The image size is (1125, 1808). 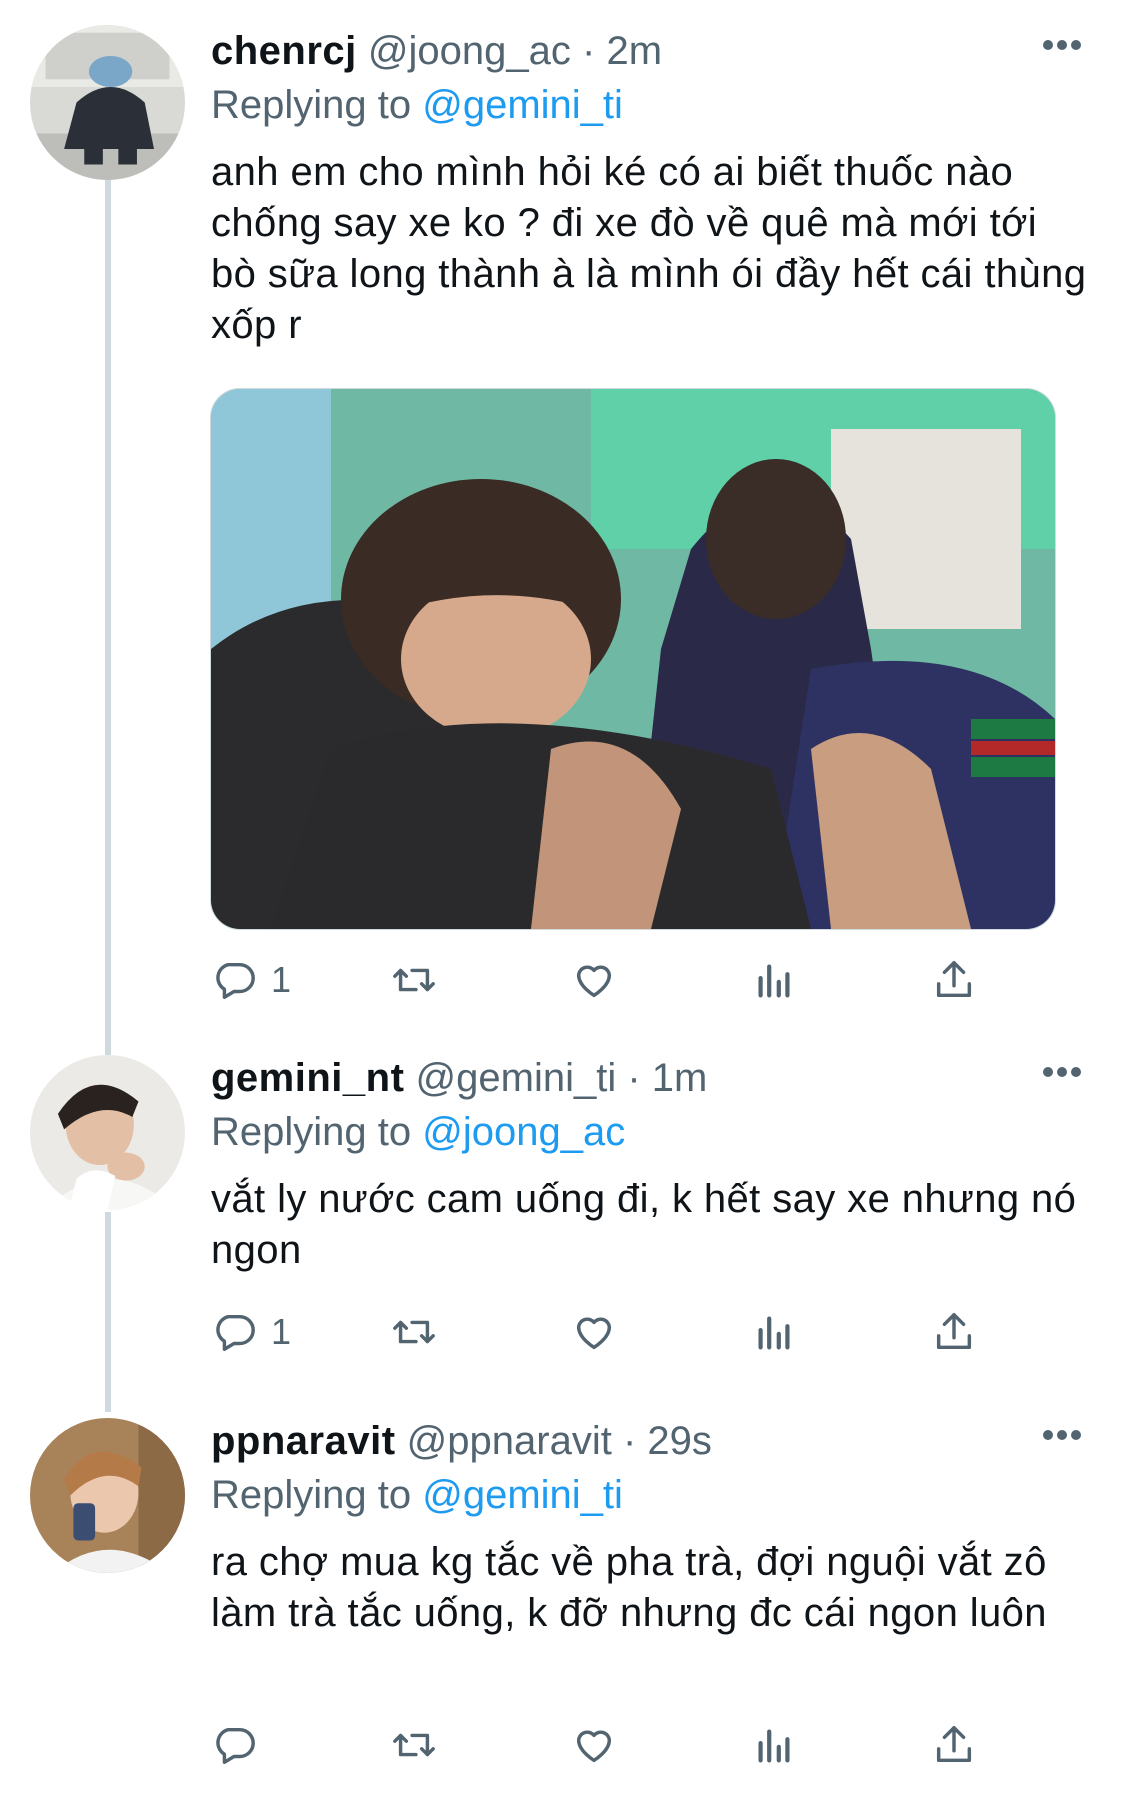 I want to click on replying-to: Replying to @joong_ac, so click(x=418, y=1132).